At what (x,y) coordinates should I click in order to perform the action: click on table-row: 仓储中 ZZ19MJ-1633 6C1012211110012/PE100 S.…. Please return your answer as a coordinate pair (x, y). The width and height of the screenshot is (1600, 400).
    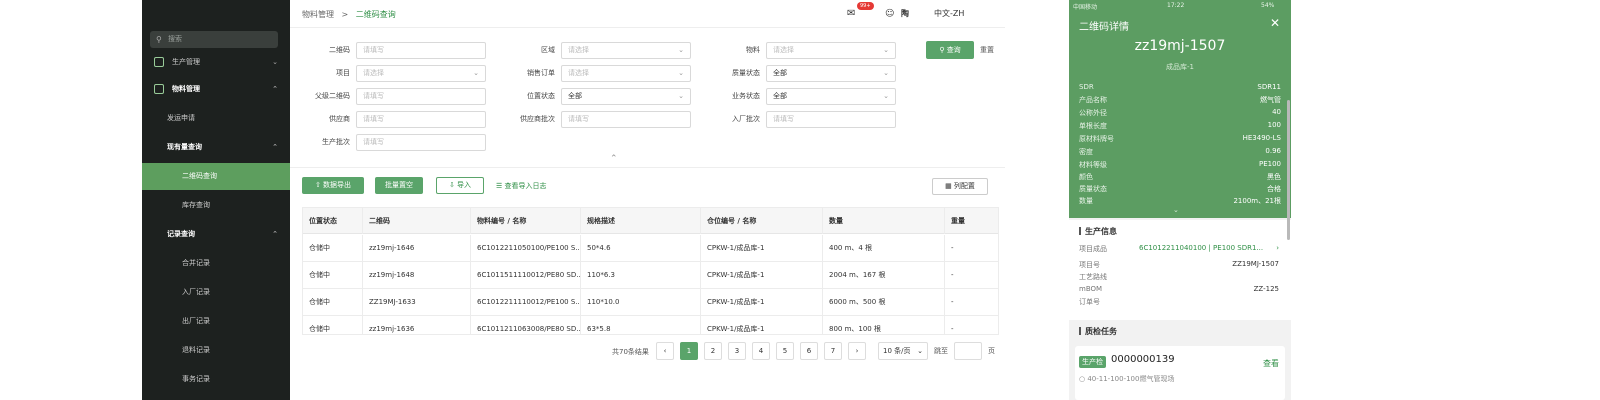
    Looking at the image, I should click on (650, 302).